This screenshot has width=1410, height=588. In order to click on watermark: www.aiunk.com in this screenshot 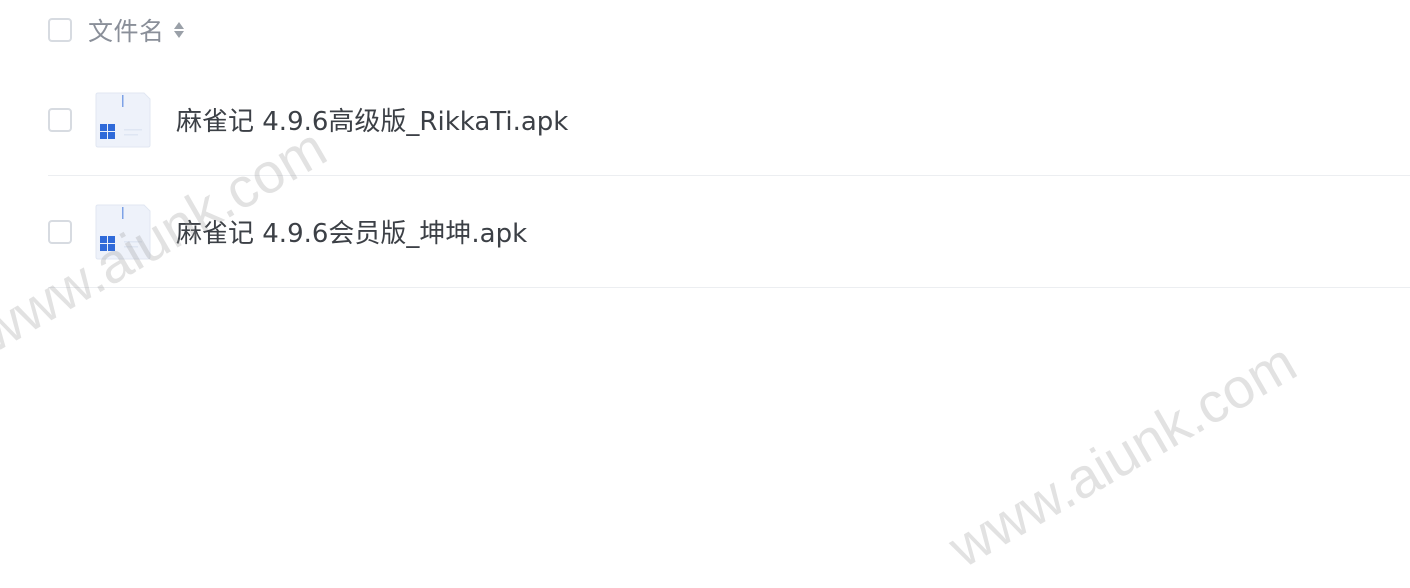, I will do `click(1122, 455)`.